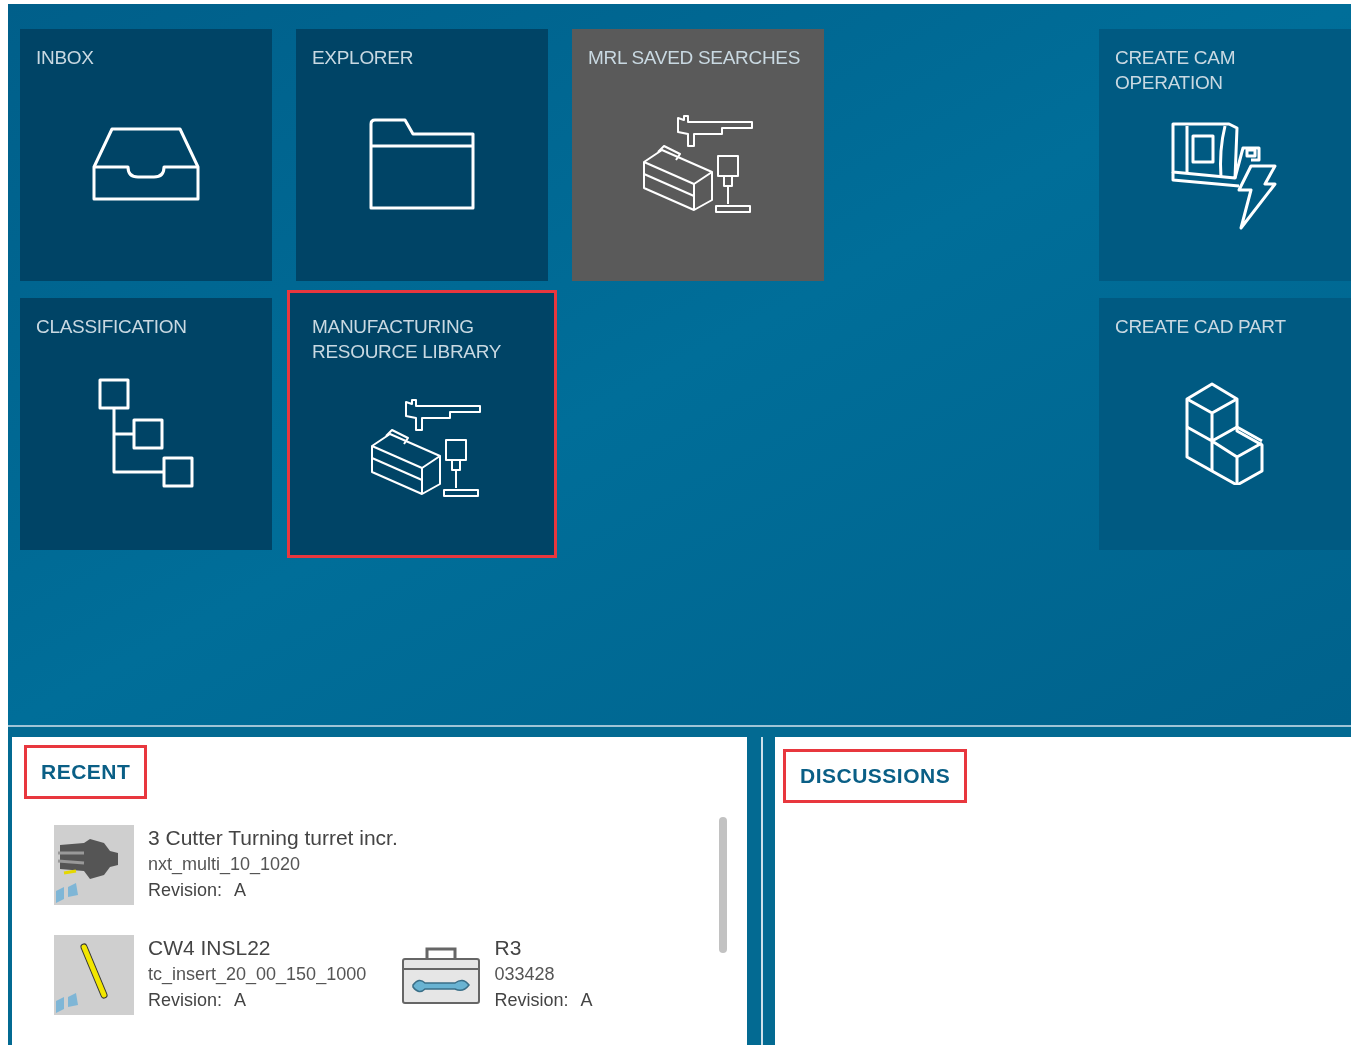  Describe the element at coordinates (65, 58) in the screenshot. I see `tile-label: INBOX` at that location.